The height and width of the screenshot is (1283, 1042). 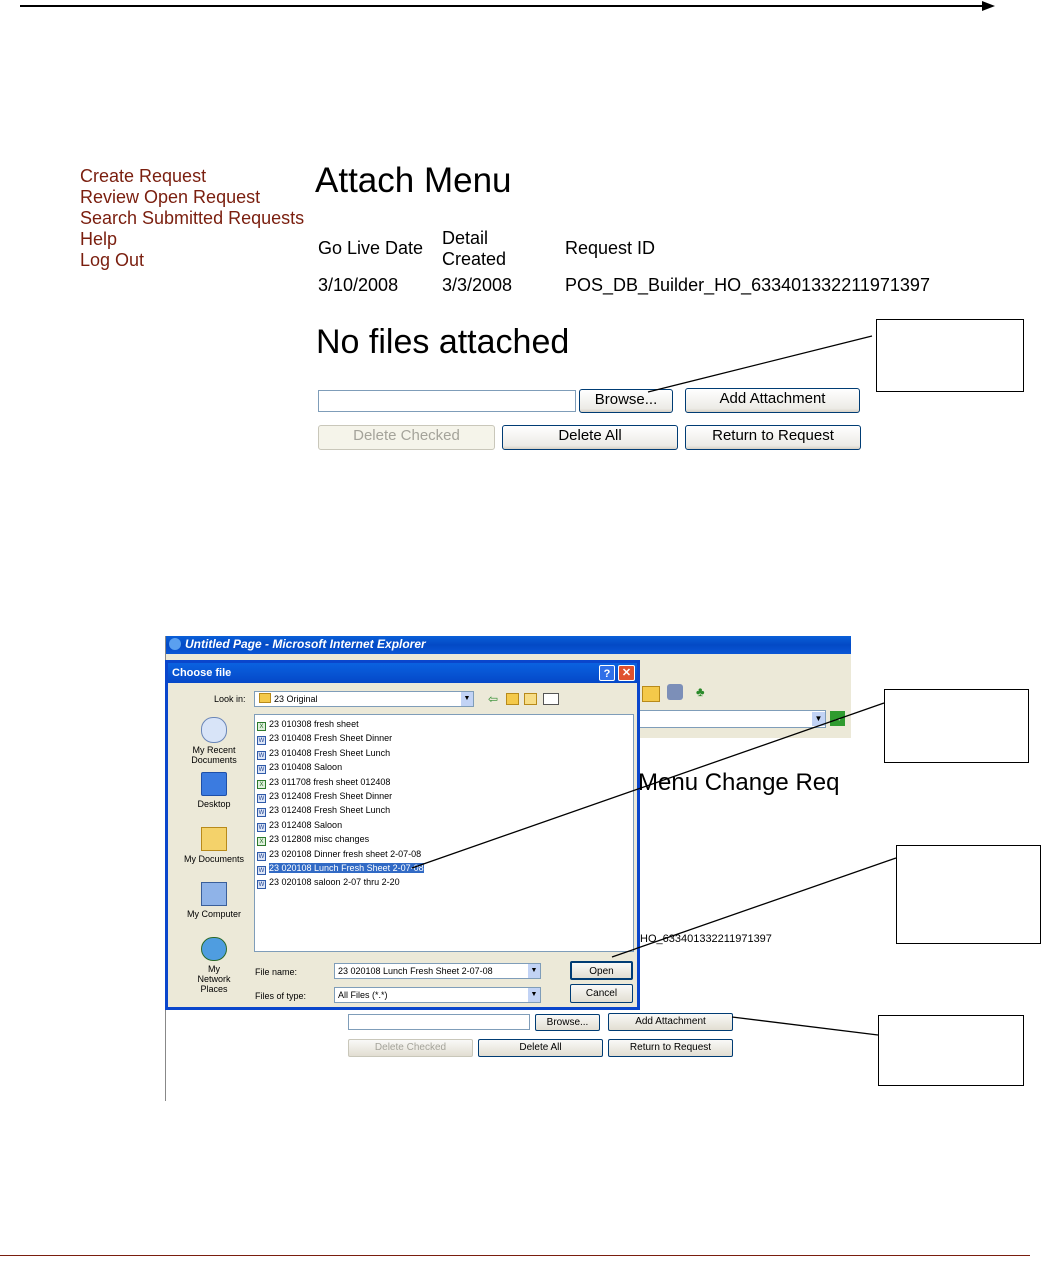 I want to click on callout-line-open, so click(x=754, y=907).